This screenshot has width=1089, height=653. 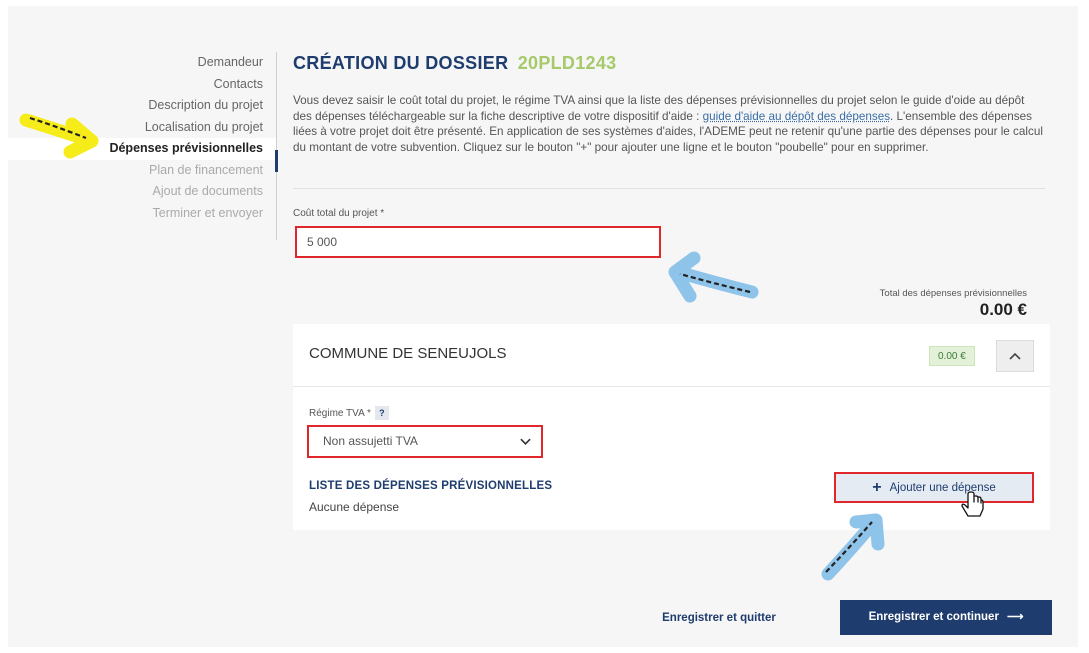 I want to click on sidebar-item-localisation: Localisation du projet, so click(x=138, y=128).